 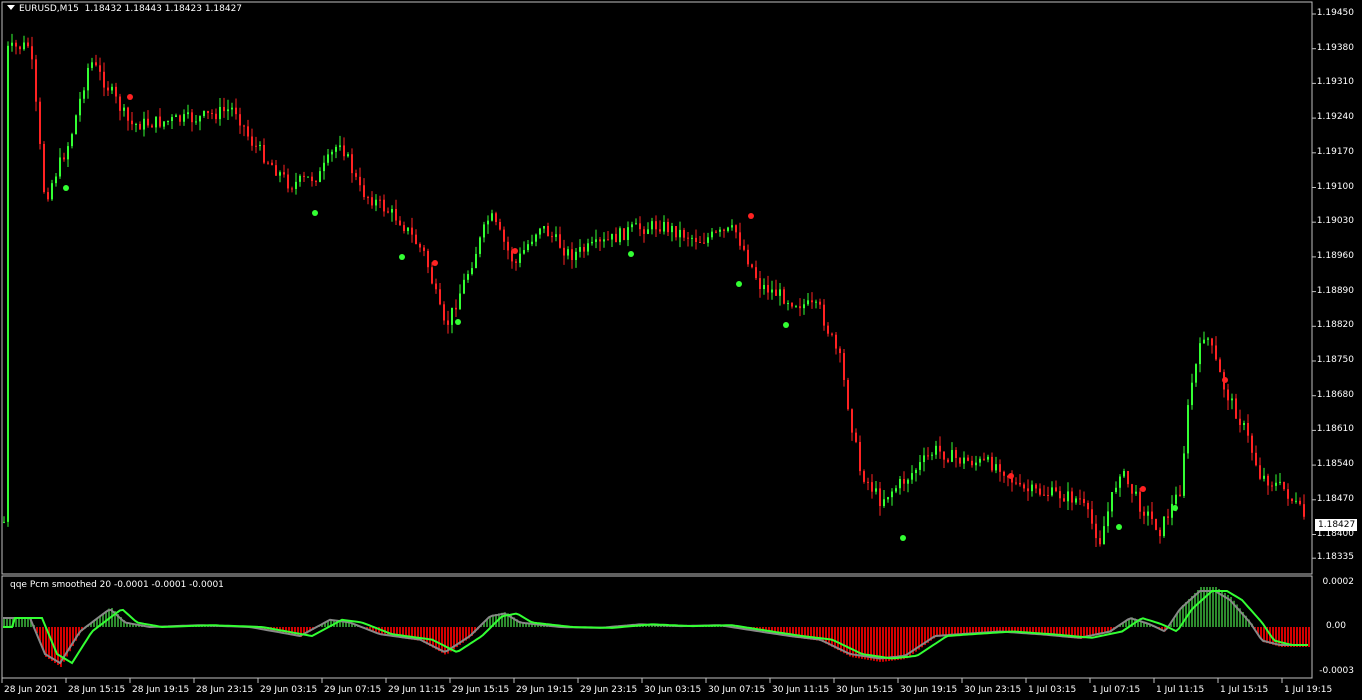 What do you see at coordinates (1180, 690) in the screenshot?
I see `time-tick-label: 1 Jul 11:15` at bounding box center [1180, 690].